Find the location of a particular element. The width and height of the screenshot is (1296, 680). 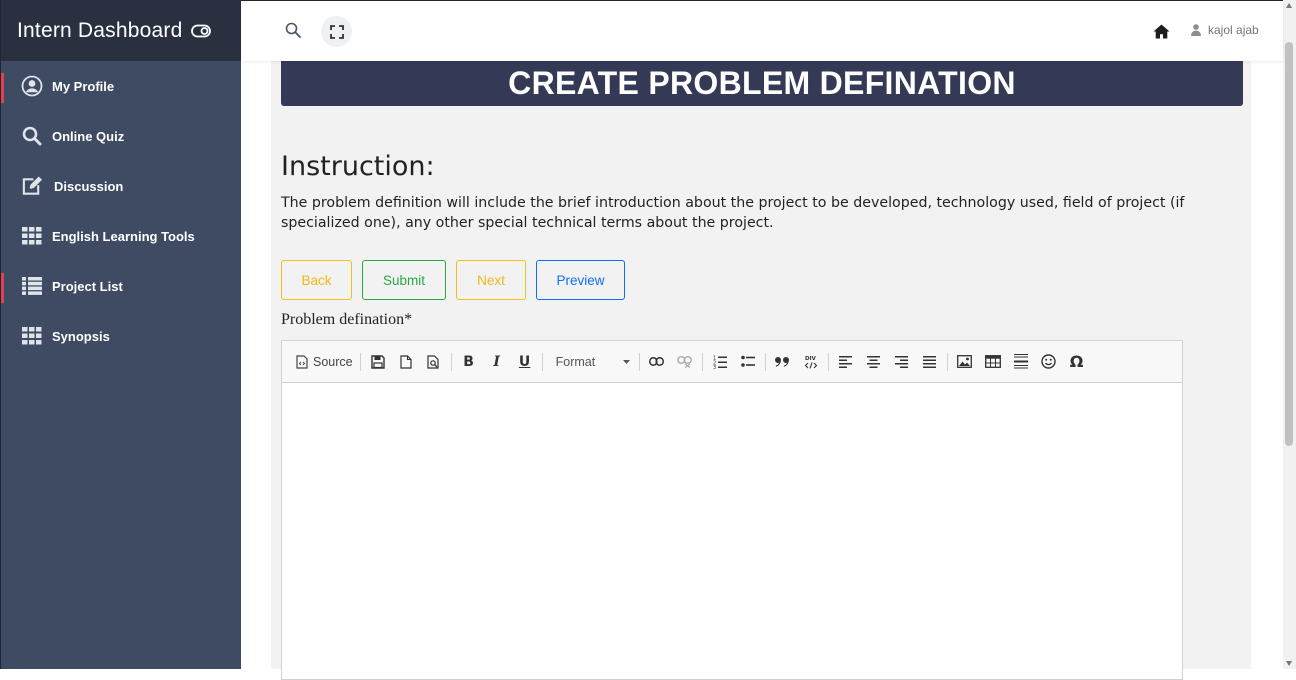

editor-toolbar: Source B I U Format 1 2 3 DIV Ω is located at coordinates (732, 362).